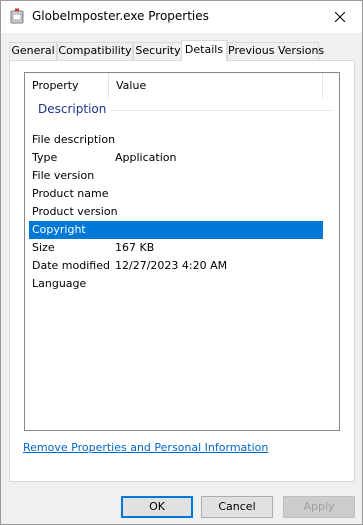  What do you see at coordinates (33, 51) in the screenshot?
I see `tab-general: General` at bounding box center [33, 51].